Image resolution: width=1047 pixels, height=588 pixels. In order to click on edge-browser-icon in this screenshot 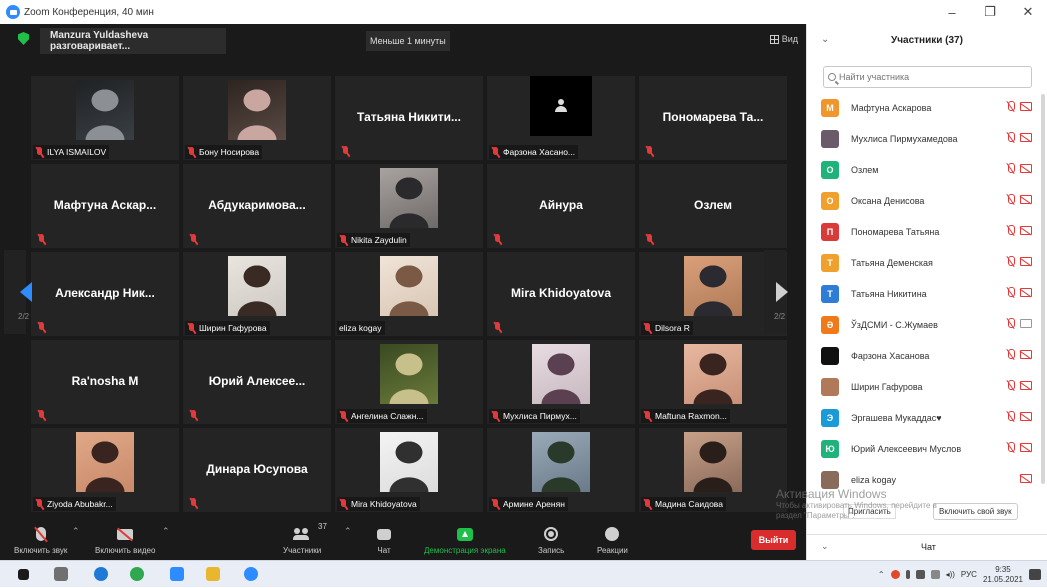, I will do `click(101, 574)`.